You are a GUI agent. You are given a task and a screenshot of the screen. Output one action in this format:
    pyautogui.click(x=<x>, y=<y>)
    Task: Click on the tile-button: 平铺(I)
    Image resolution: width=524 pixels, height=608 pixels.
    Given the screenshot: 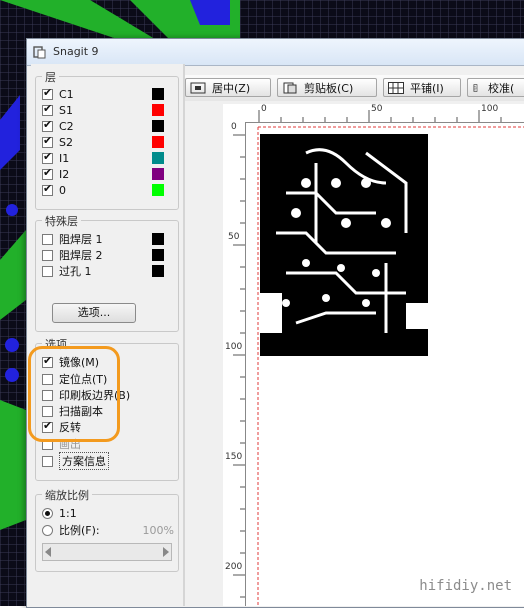 What is the action you would take?
    pyautogui.click(x=422, y=87)
    